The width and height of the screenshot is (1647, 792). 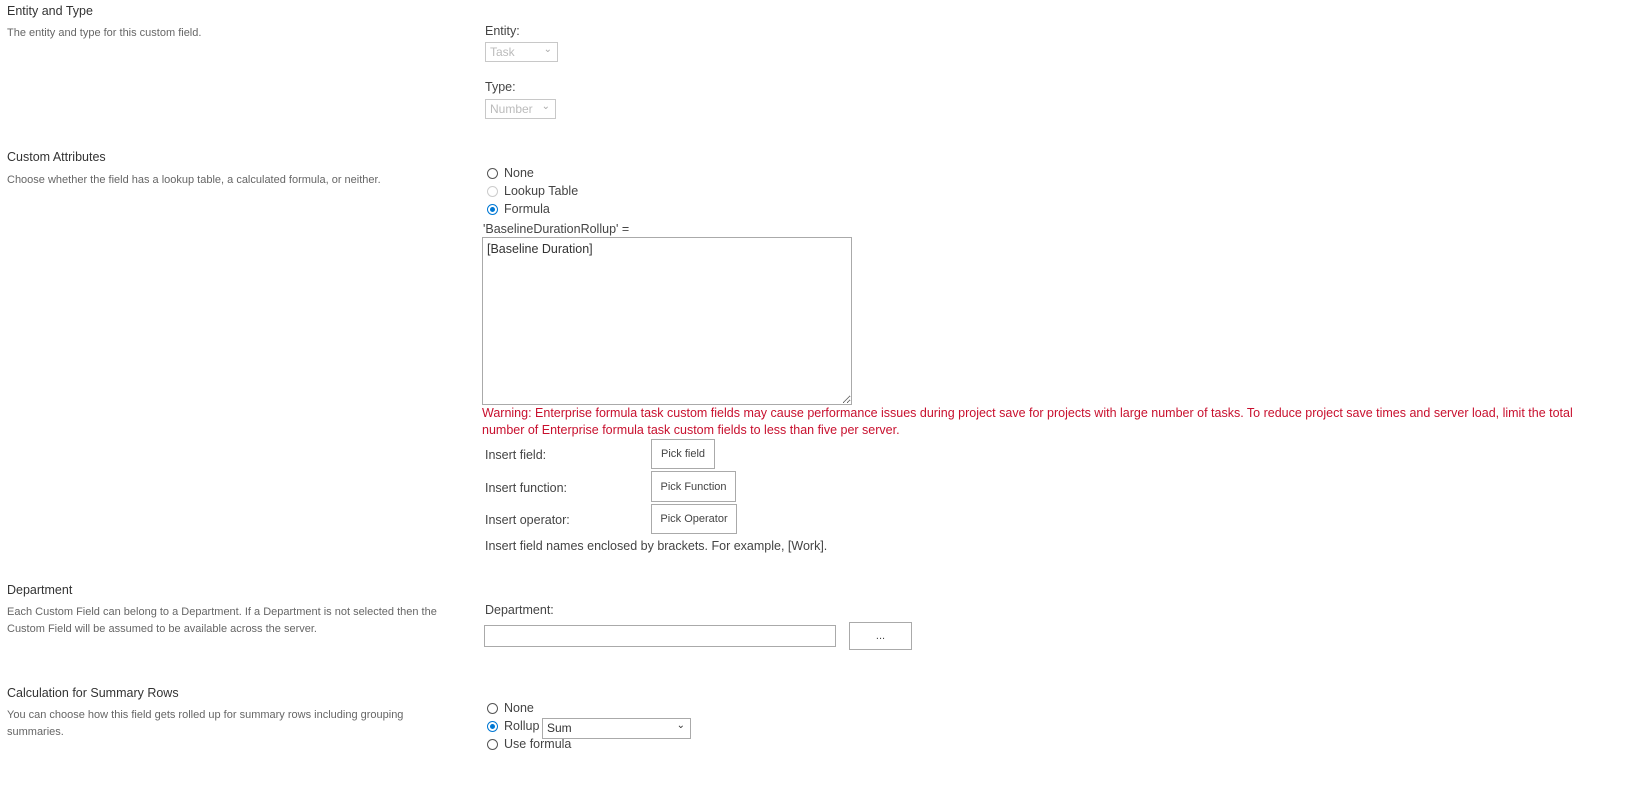 I want to click on radio-formula: Formula, so click(x=532, y=211).